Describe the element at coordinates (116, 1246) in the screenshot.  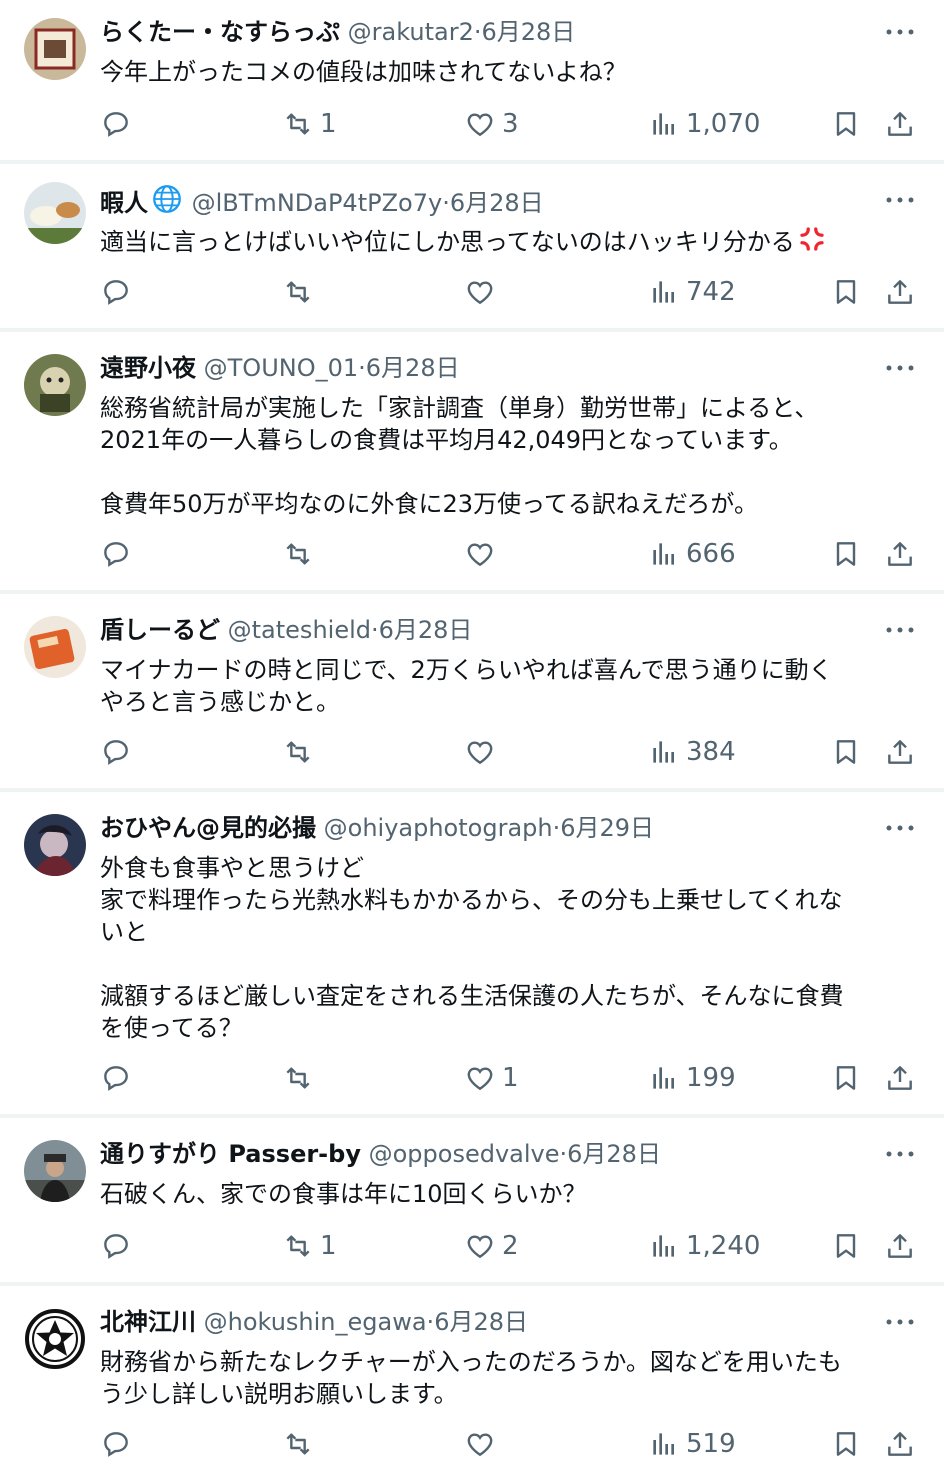
I see `reply-icon` at that location.